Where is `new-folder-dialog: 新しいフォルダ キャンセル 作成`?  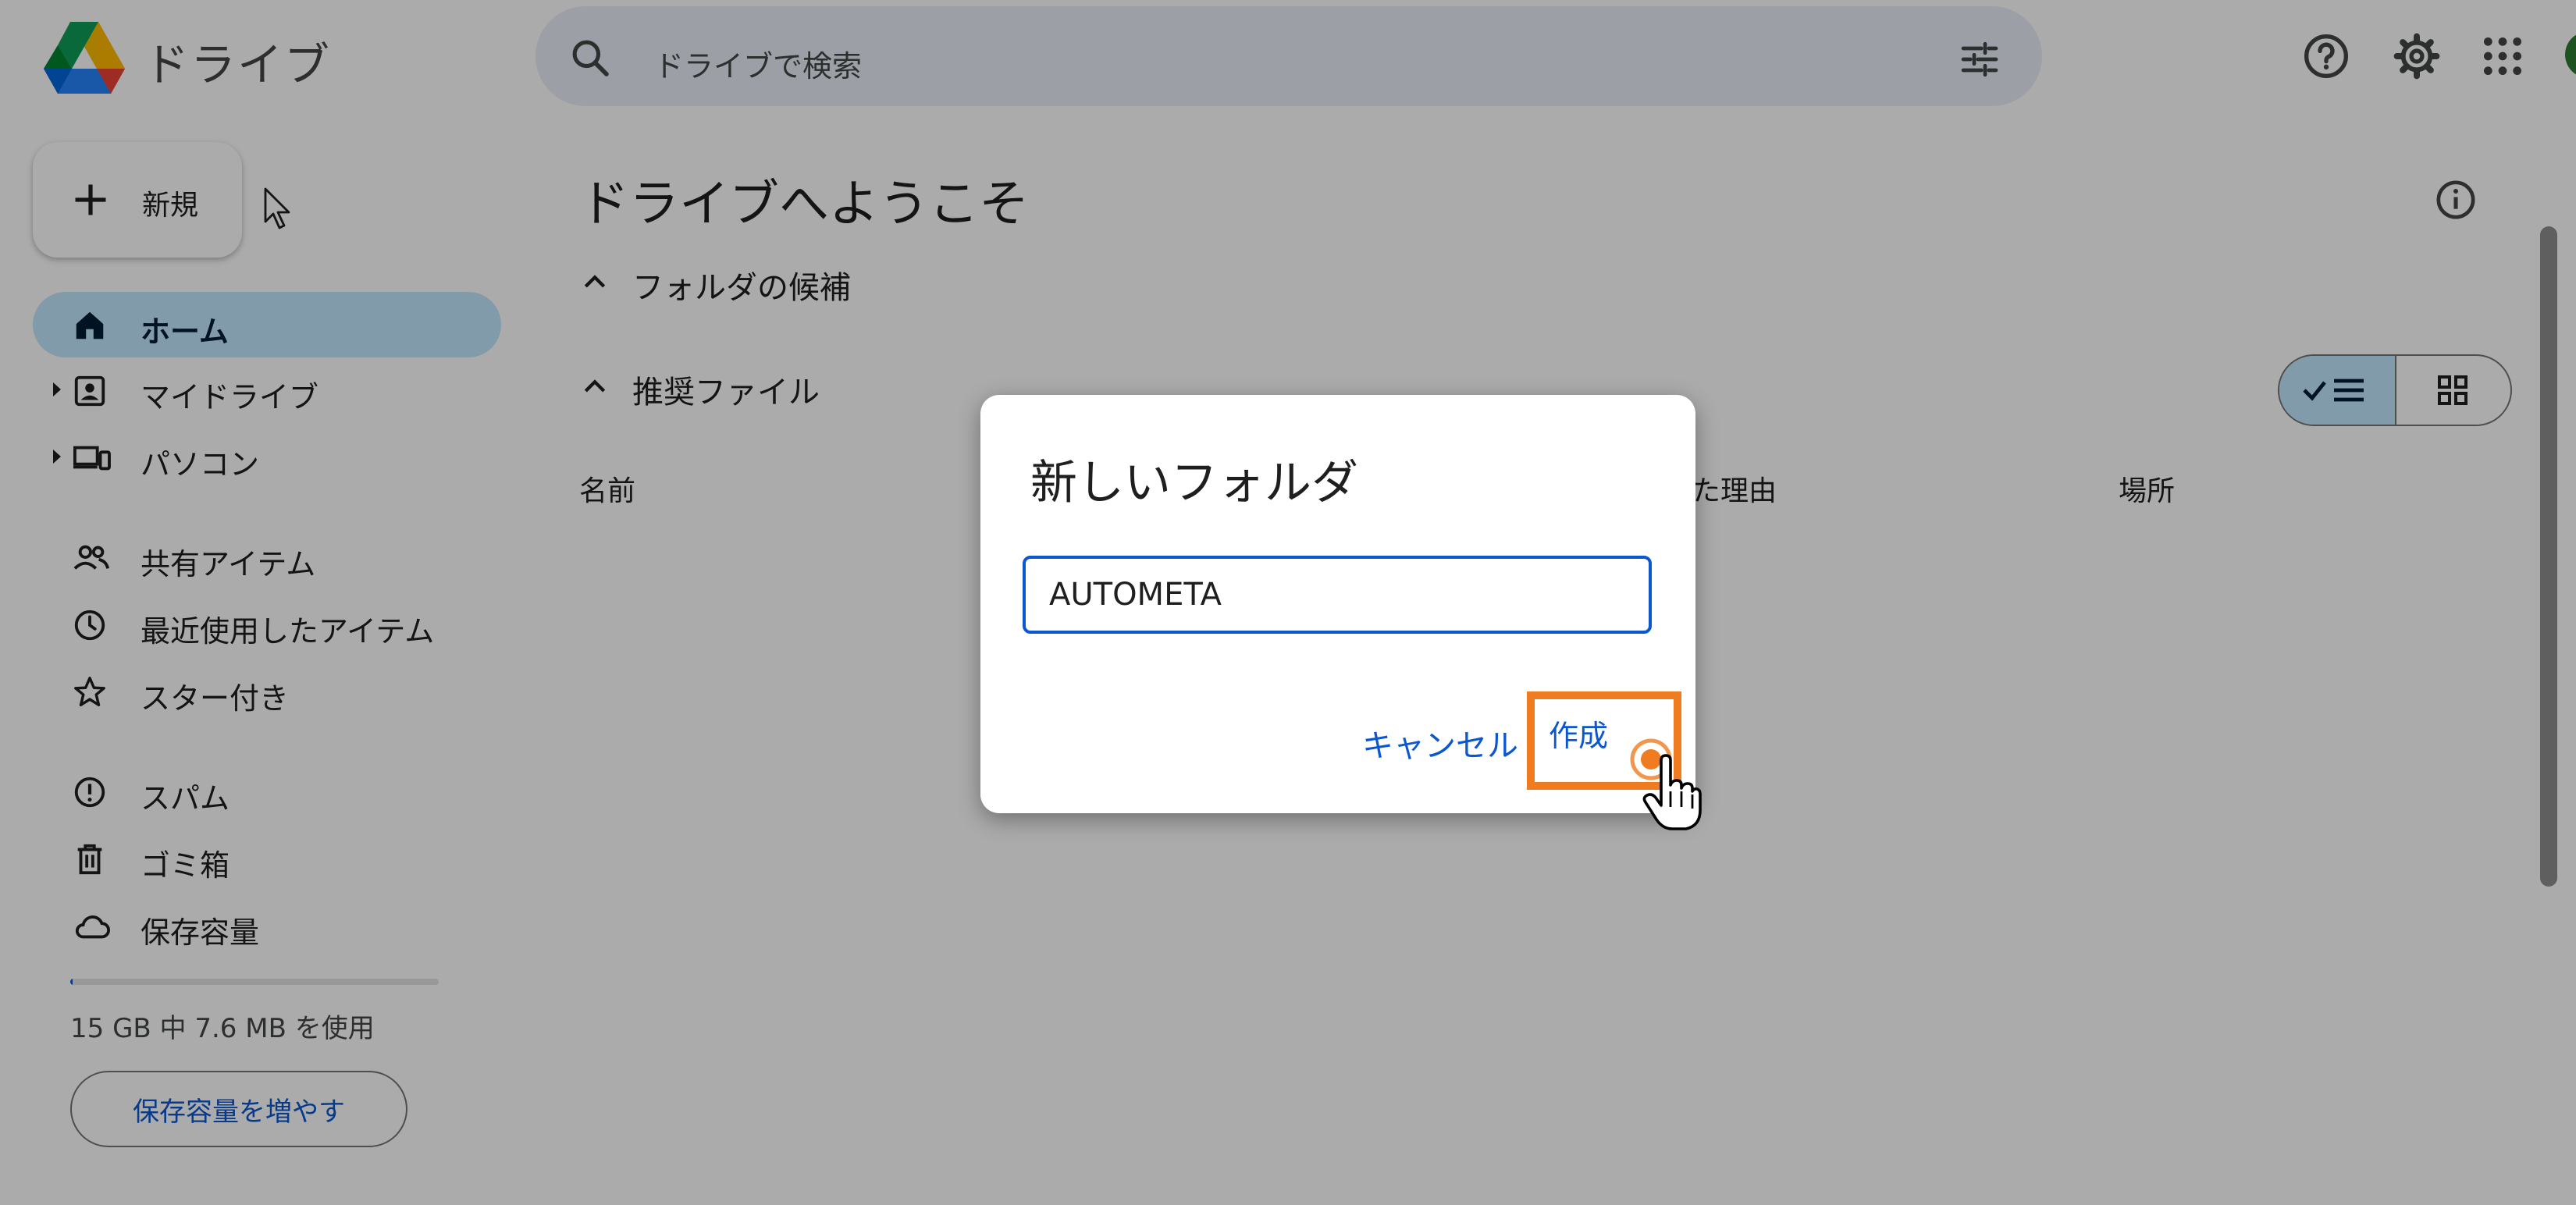 new-folder-dialog: 新しいフォルダ キャンセル 作成 is located at coordinates (1341, 612).